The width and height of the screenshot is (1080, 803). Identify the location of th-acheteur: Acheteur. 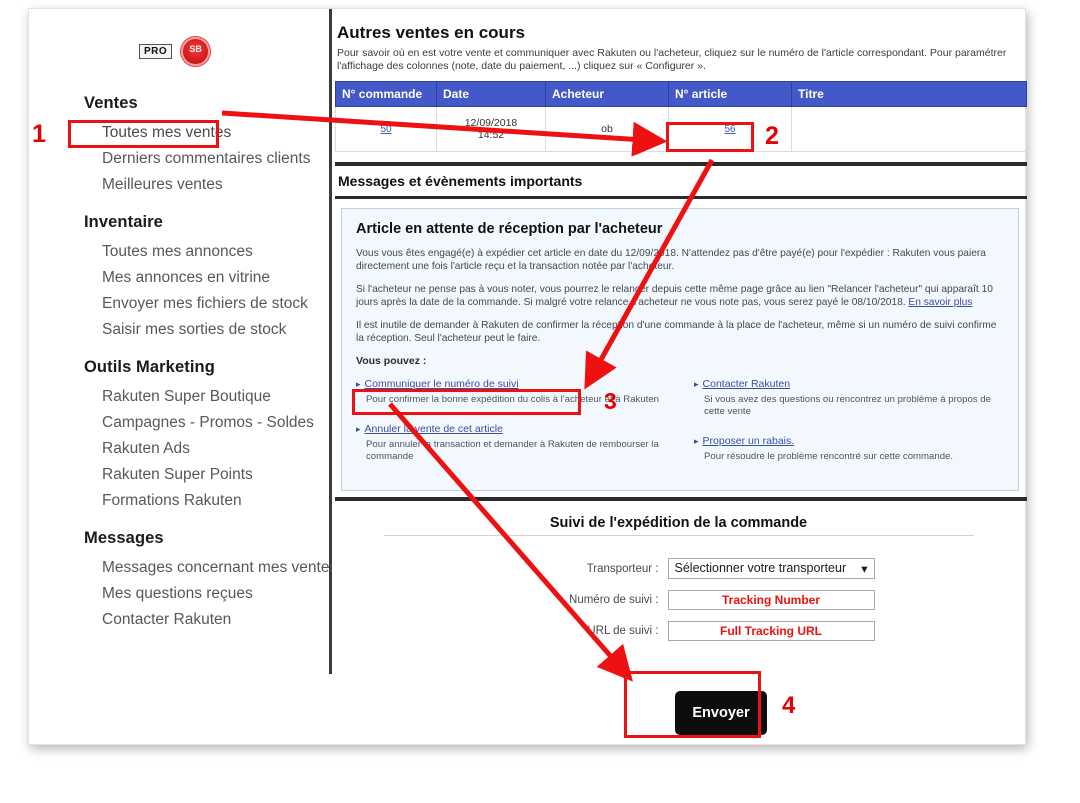
(607, 94).